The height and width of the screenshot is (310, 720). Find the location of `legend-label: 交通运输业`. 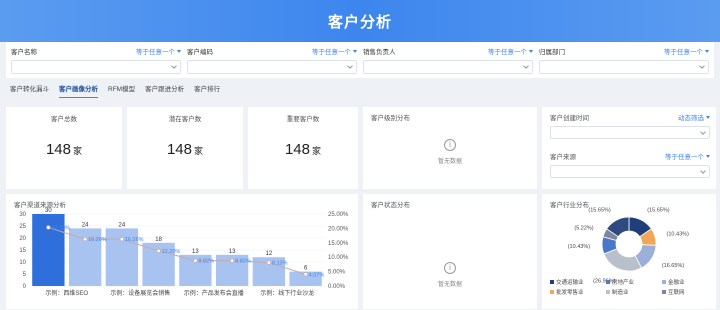

legend-label: 交通运输业 is located at coordinates (570, 282).